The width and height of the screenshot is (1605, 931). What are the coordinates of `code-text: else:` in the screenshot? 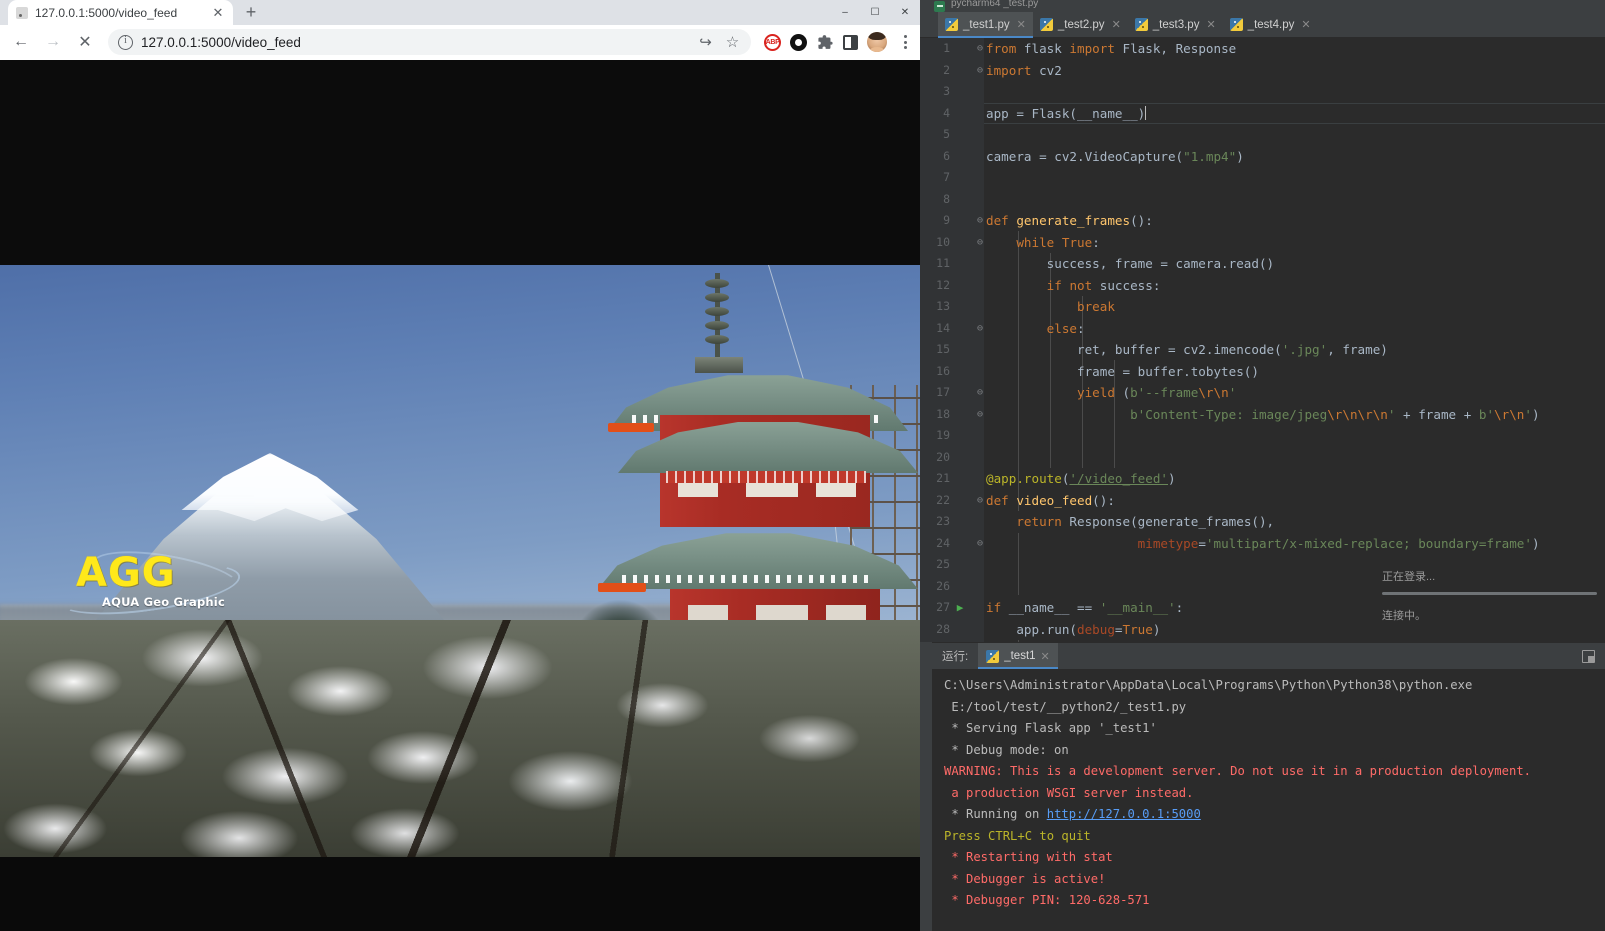 It's located at (1065, 328).